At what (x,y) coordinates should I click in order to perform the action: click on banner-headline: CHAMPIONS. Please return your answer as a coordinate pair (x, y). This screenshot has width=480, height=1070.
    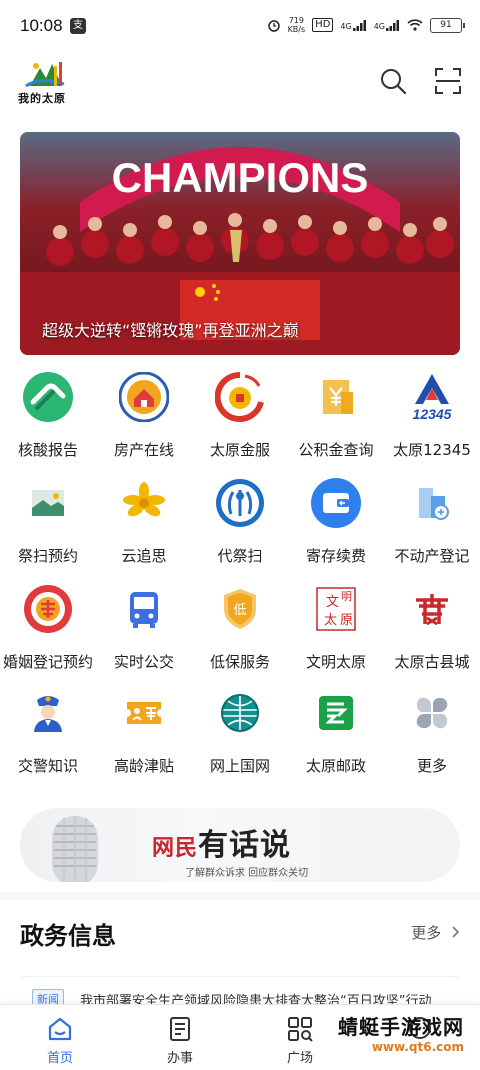
    Looking at the image, I should click on (240, 177).